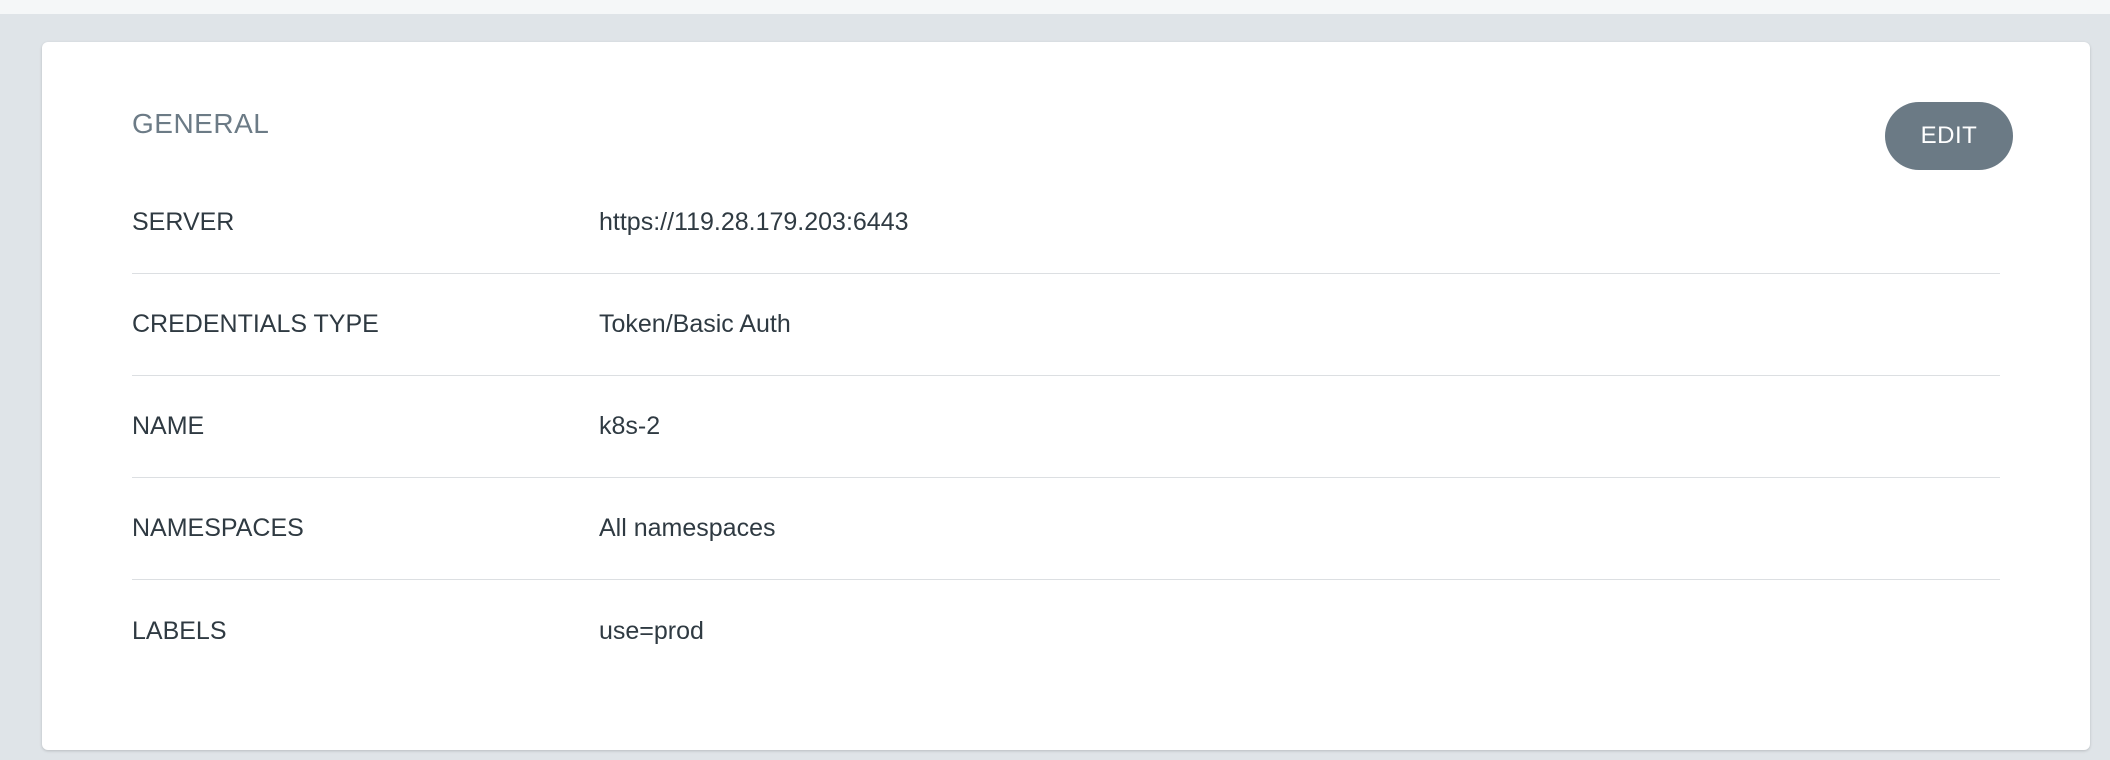 The height and width of the screenshot is (760, 2110). Describe the element at coordinates (1066, 631) in the screenshot. I see `detail-row-labels: LABELS use=prod` at that location.